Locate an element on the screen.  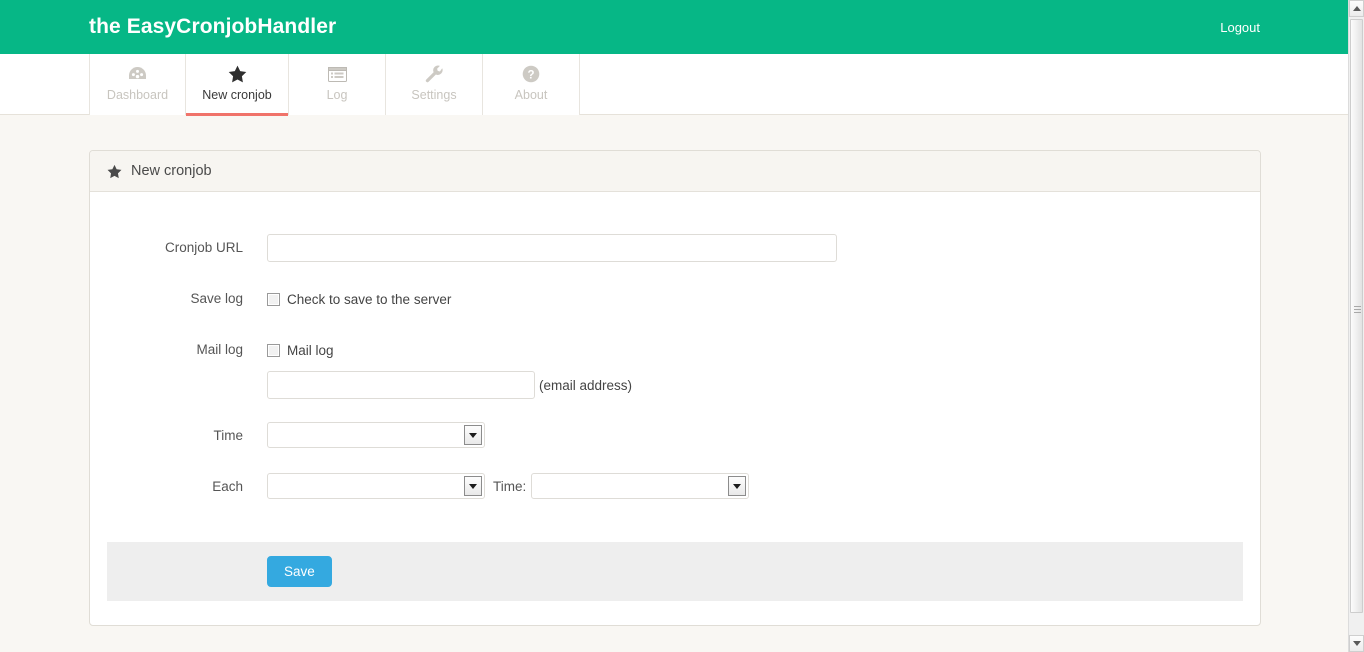
mail-log-email-input is located at coordinates (401, 385).